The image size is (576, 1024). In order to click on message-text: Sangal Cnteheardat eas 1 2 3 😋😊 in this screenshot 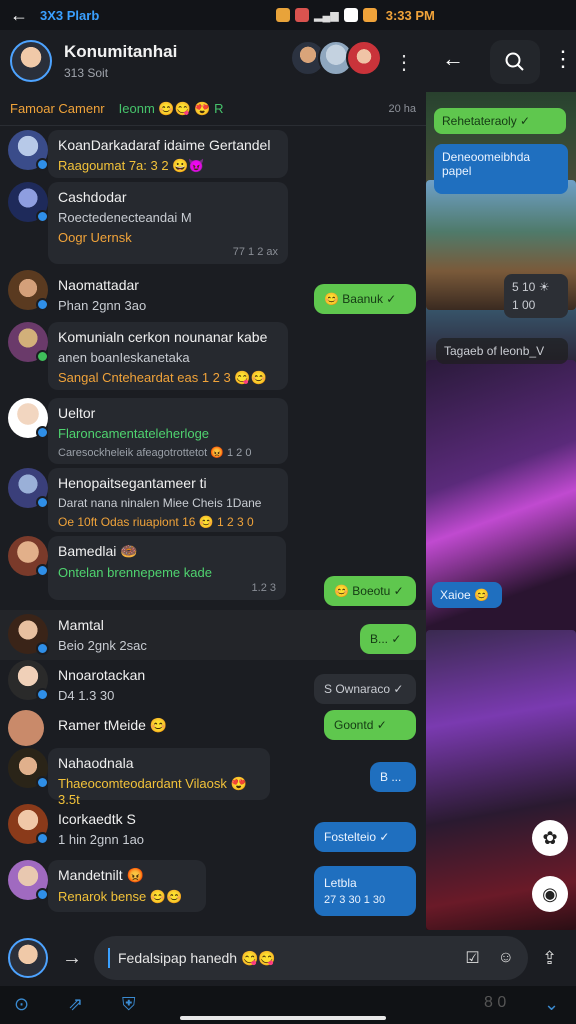, I will do `click(162, 377)`.